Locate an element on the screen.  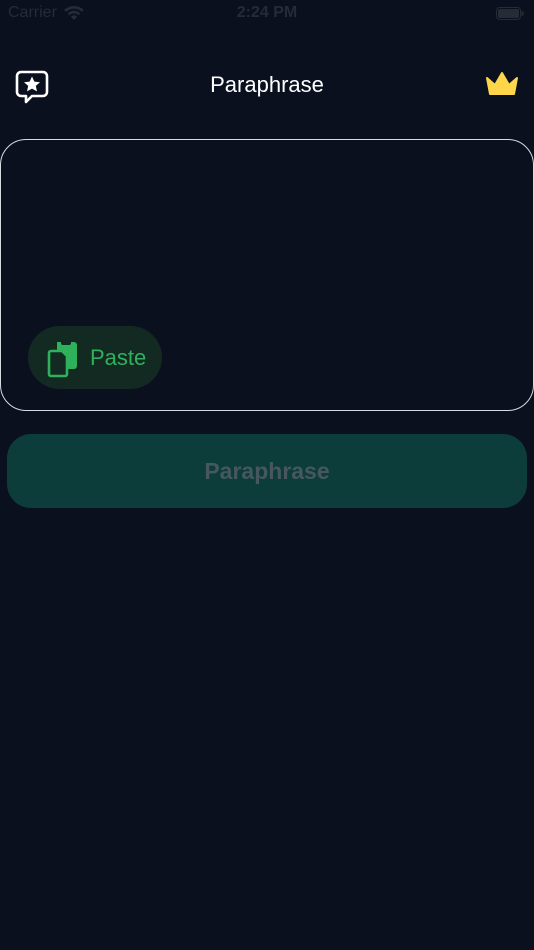
crown-icon is located at coordinates (502, 83).